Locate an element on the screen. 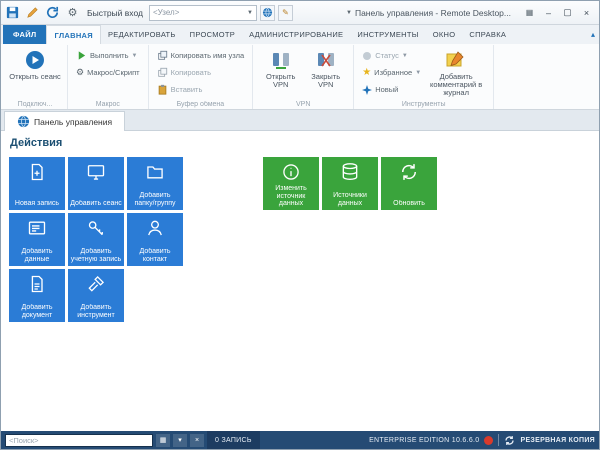 The height and width of the screenshot is (450, 600). execute-label: Выполнить is located at coordinates (109, 55).